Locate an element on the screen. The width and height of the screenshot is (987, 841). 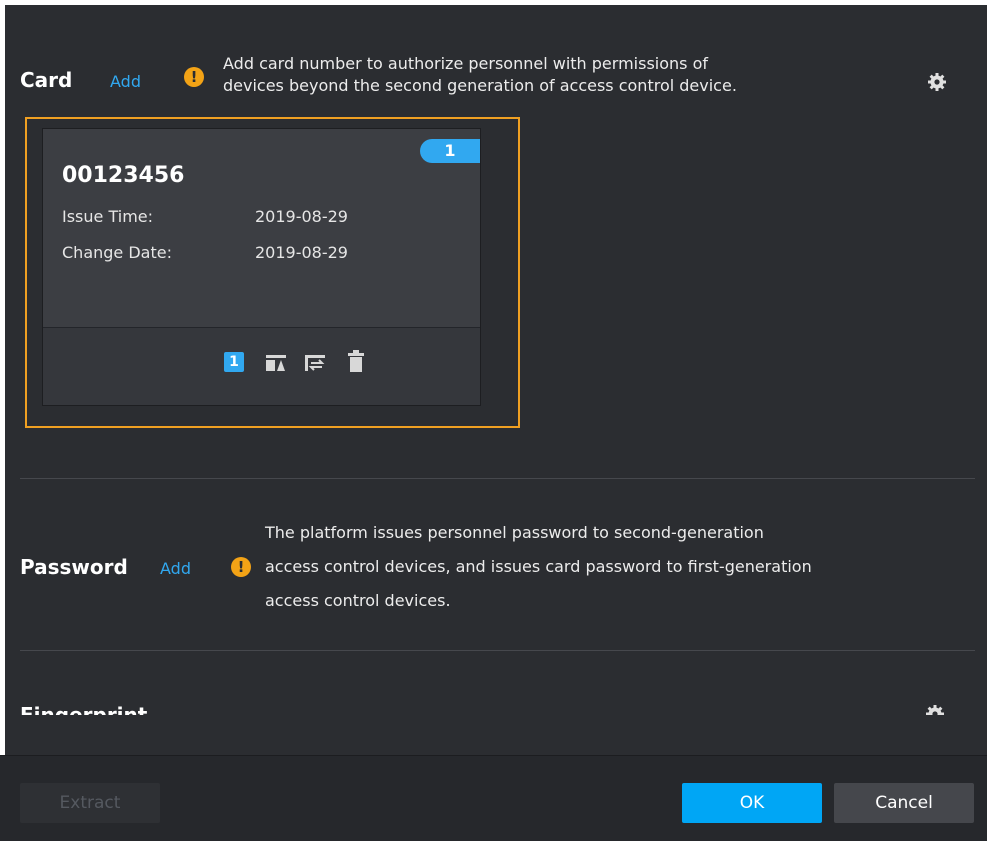
card-section-title: Card is located at coordinates (46, 80).